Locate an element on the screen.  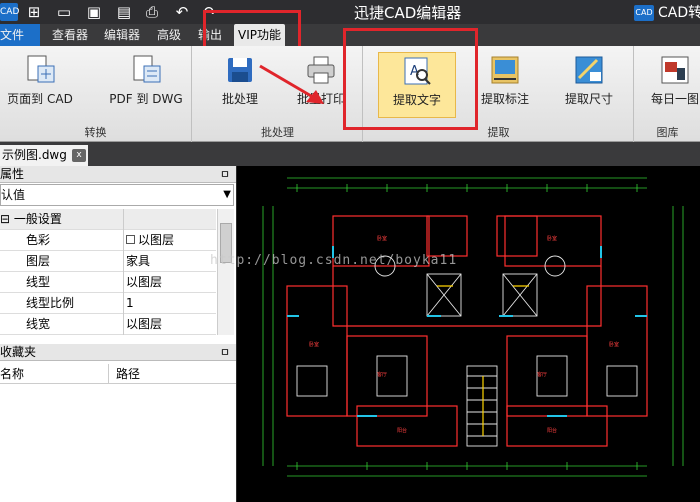
properties-scrollbar is located at coordinates (225, 272).